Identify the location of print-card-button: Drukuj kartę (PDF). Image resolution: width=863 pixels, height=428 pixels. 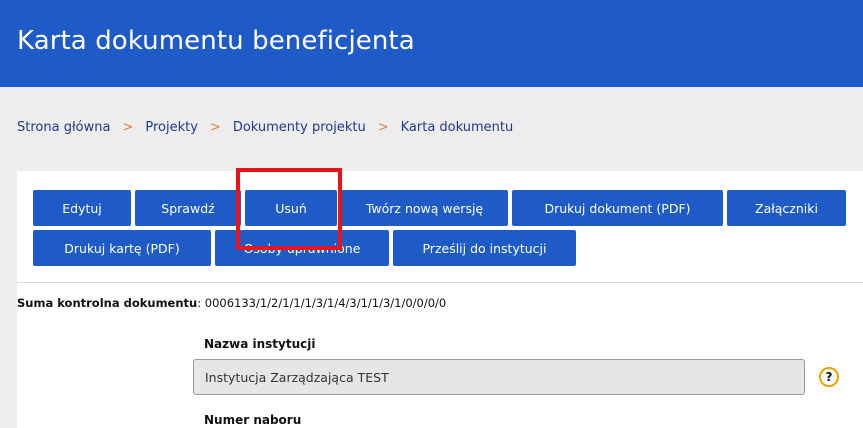
(122, 248).